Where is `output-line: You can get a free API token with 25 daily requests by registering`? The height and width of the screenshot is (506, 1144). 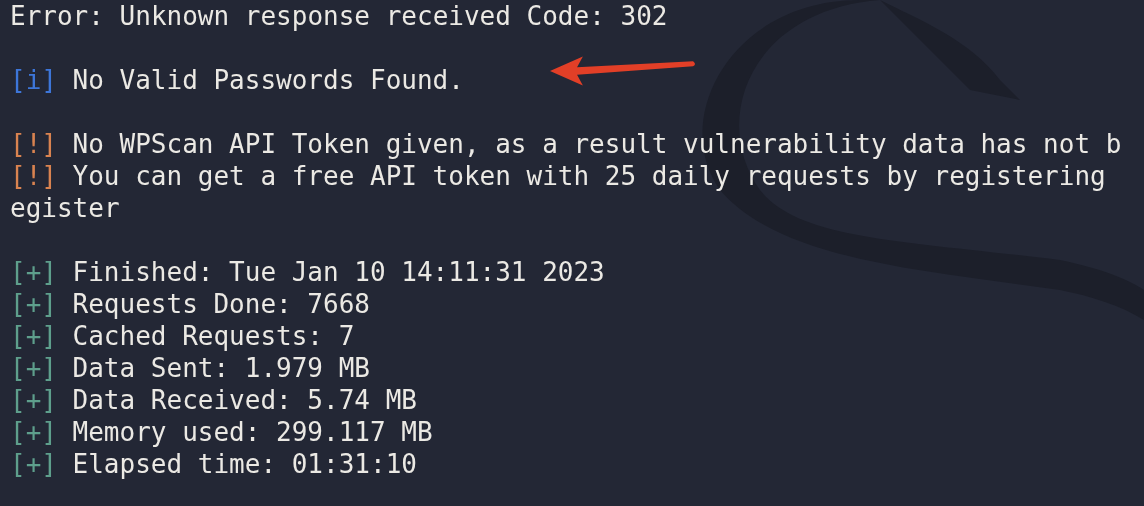
output-line: You can get a free API token with 25 daily requests by registering is located at coordinates (589, 176).